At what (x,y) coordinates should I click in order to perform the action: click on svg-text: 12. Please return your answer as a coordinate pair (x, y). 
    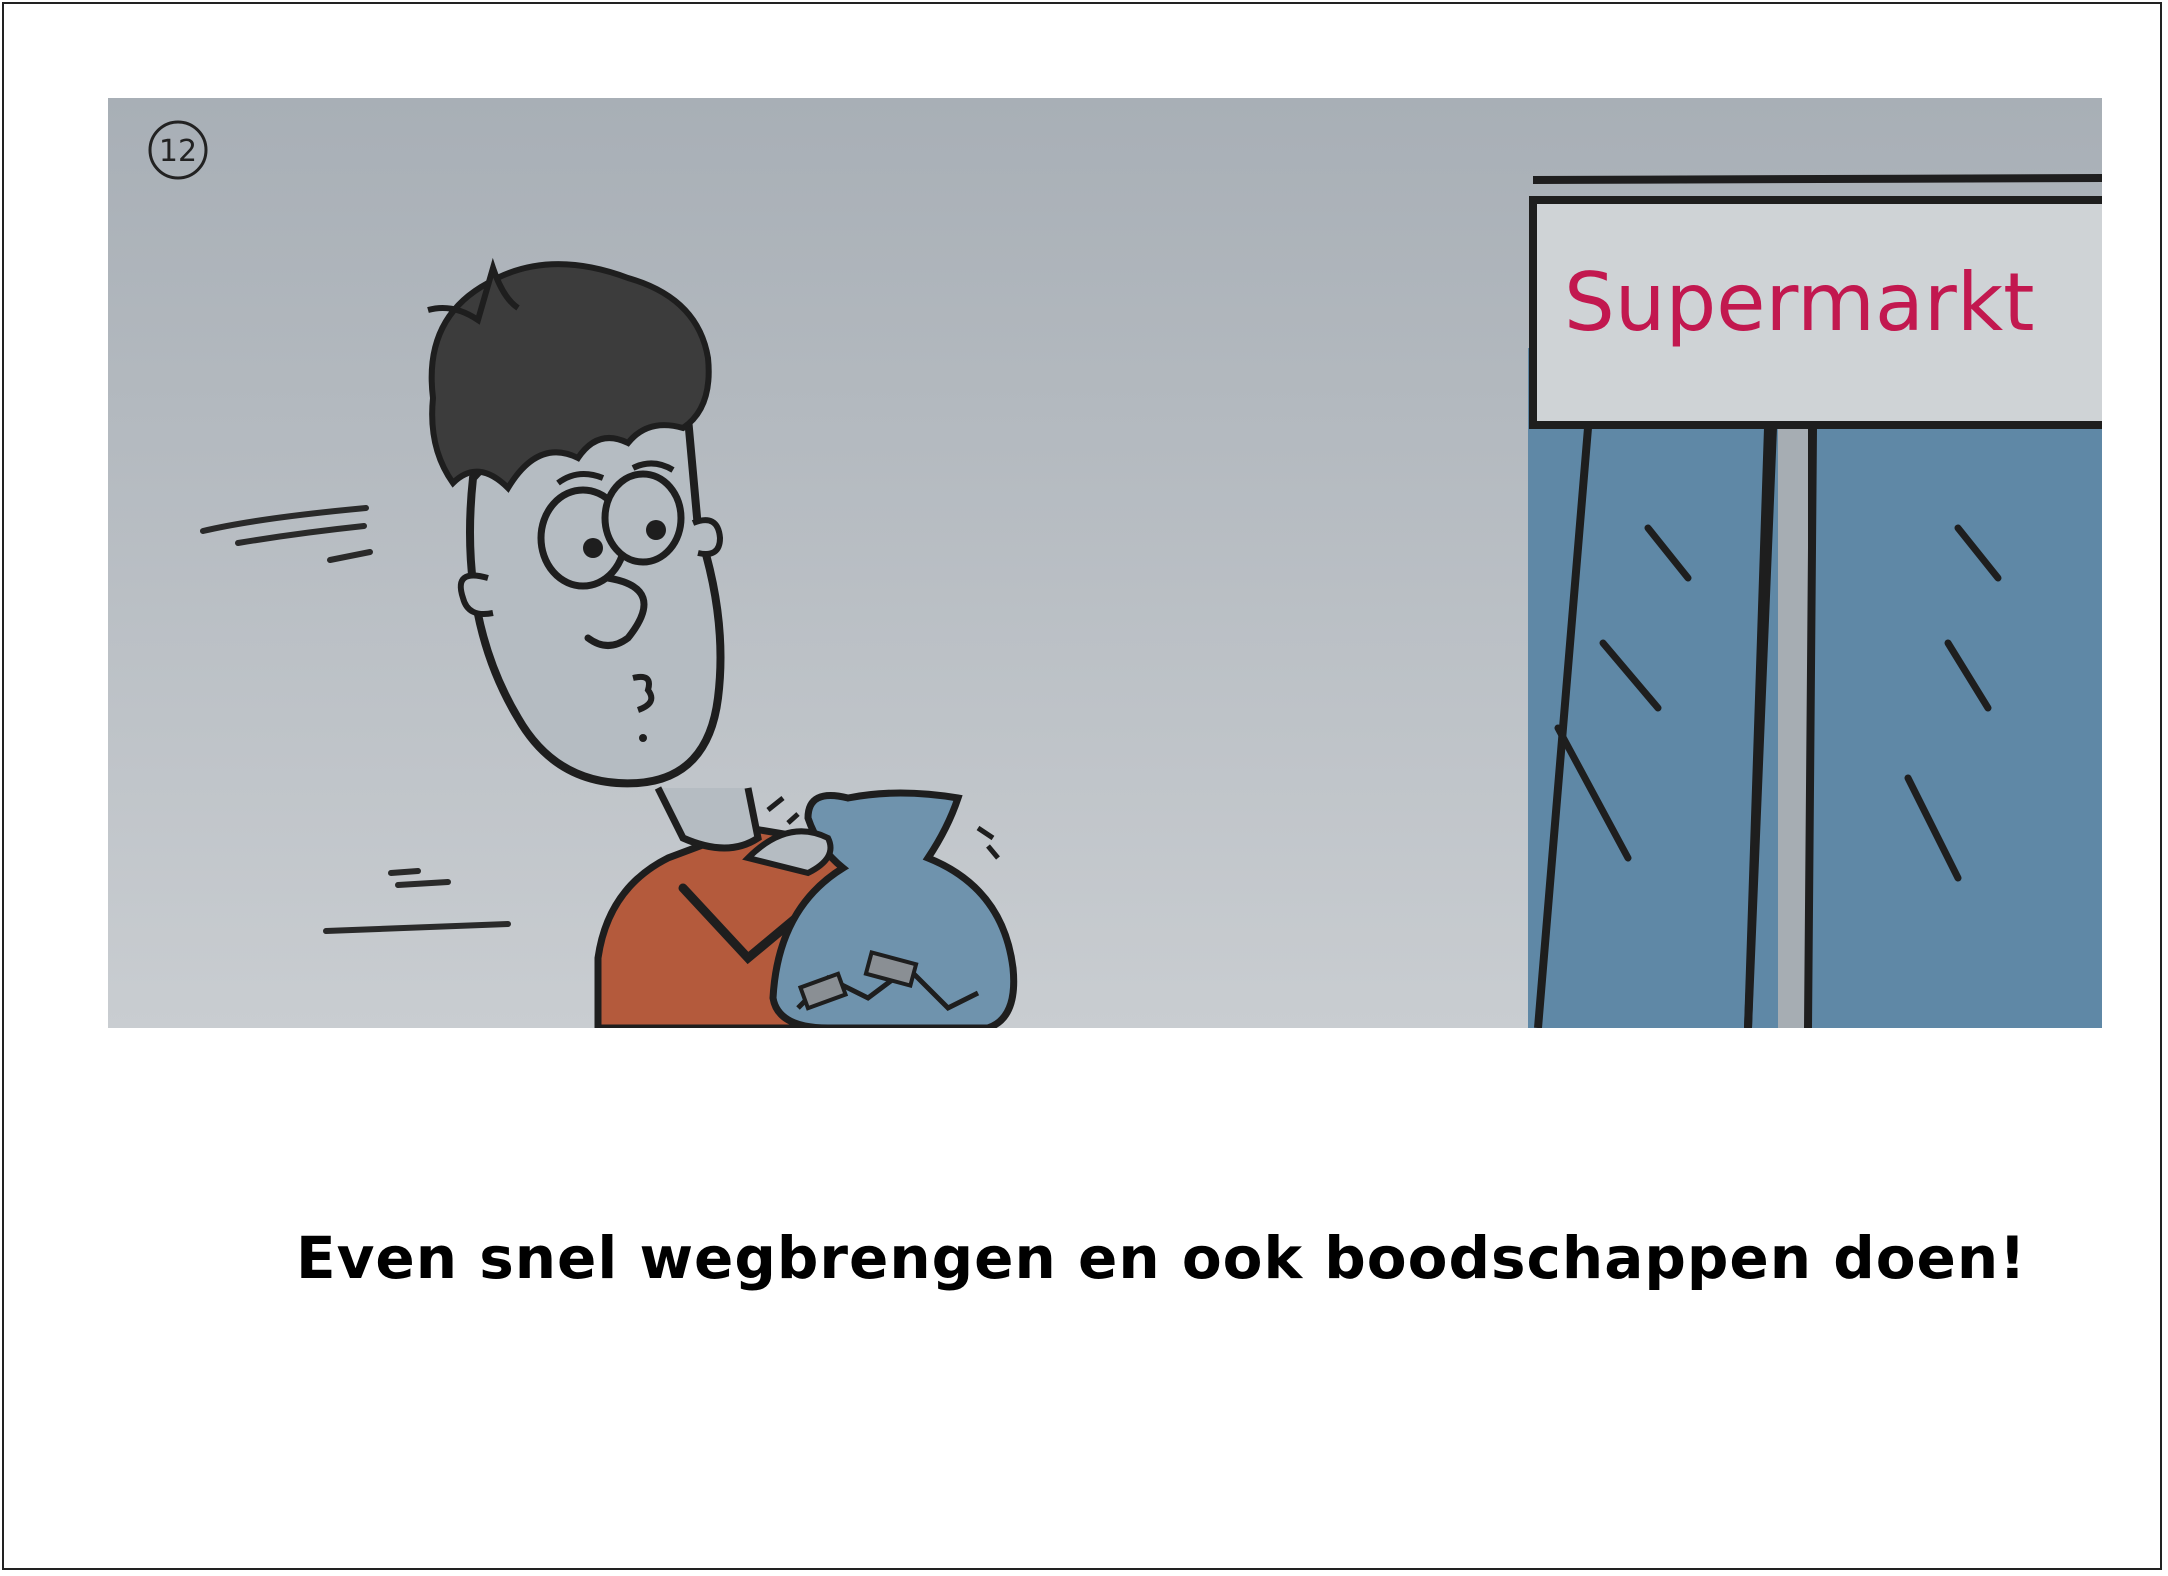
    Looking at the image, I should click on (178, 151).